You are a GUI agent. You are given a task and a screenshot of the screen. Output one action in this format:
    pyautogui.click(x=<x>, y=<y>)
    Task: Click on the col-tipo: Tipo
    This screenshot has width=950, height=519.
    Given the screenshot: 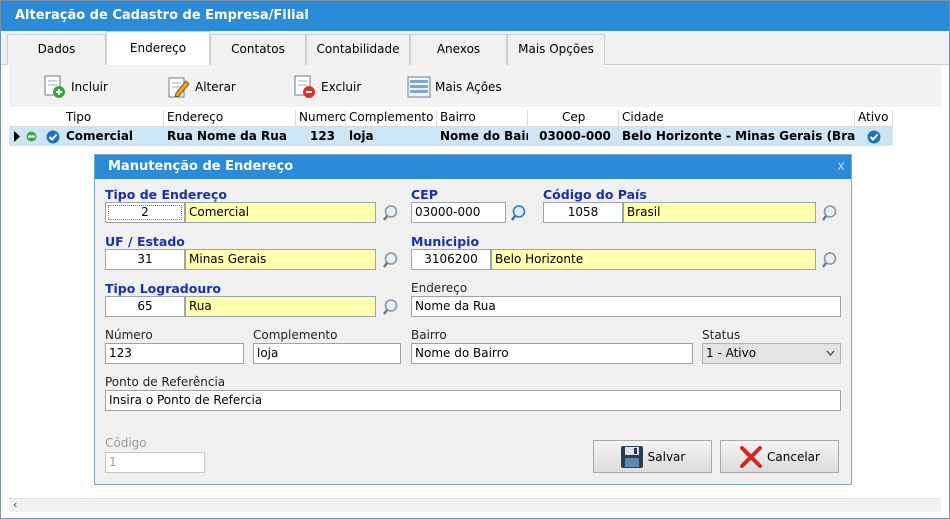 What is the action you would take?
    pyautogui.click(x=113, y=118)
    